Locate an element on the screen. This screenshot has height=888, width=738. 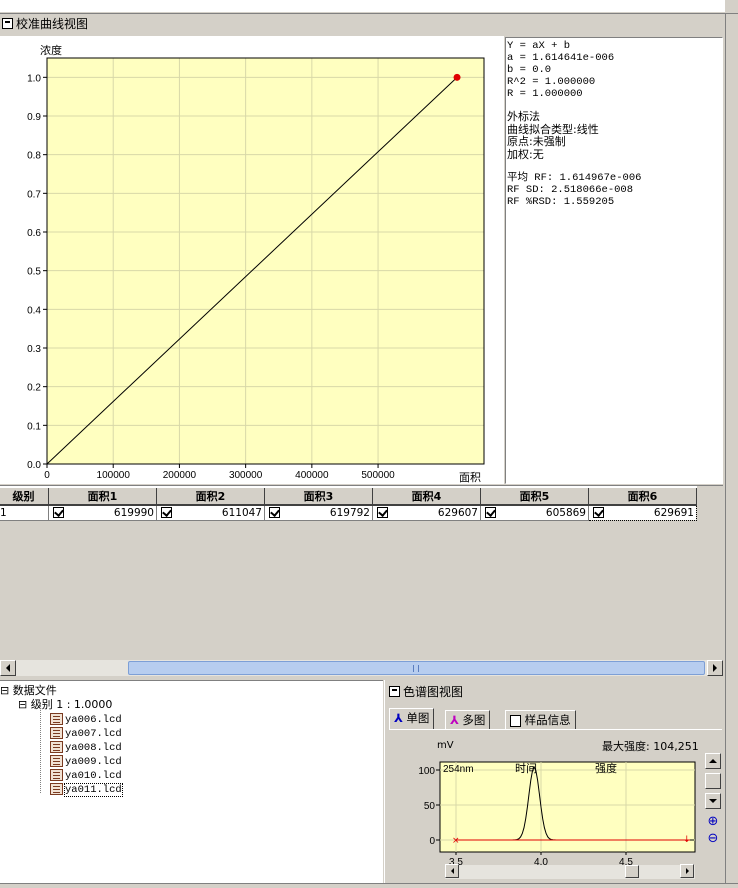
chrom-scroll-left is located at coordinates (452, 871).